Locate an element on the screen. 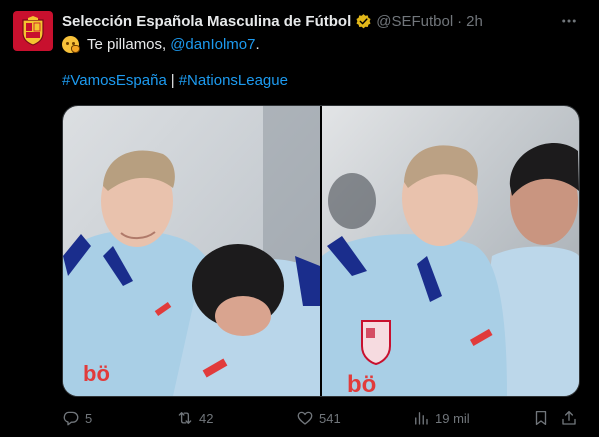 The height and width of the screenshot is (437, 599). views-chart-icon is located at coordinates (421, 418).